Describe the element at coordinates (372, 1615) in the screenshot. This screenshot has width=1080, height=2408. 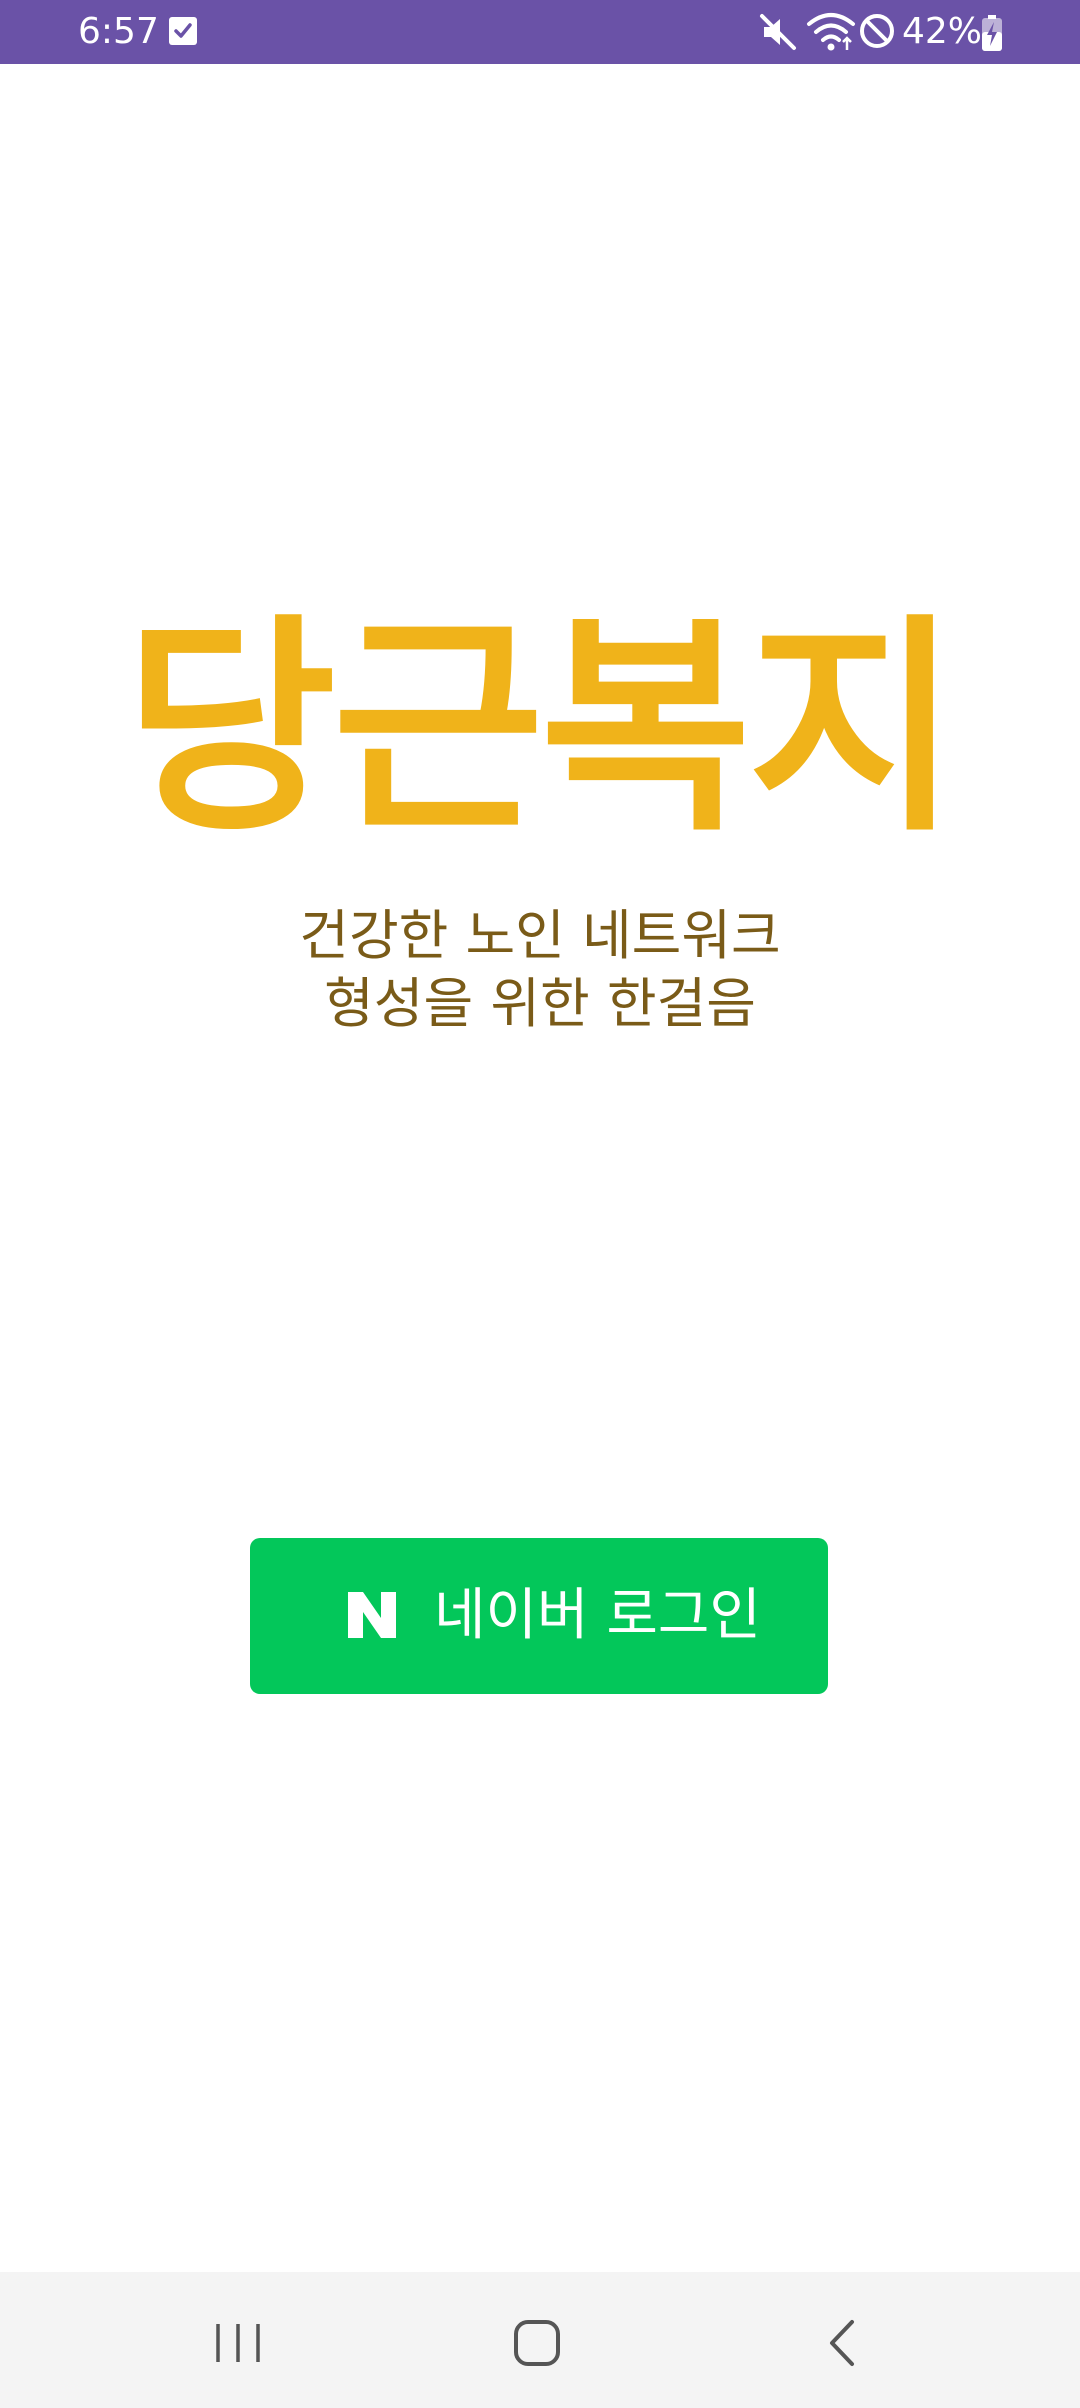
I see `naver-n-icon` at that location.